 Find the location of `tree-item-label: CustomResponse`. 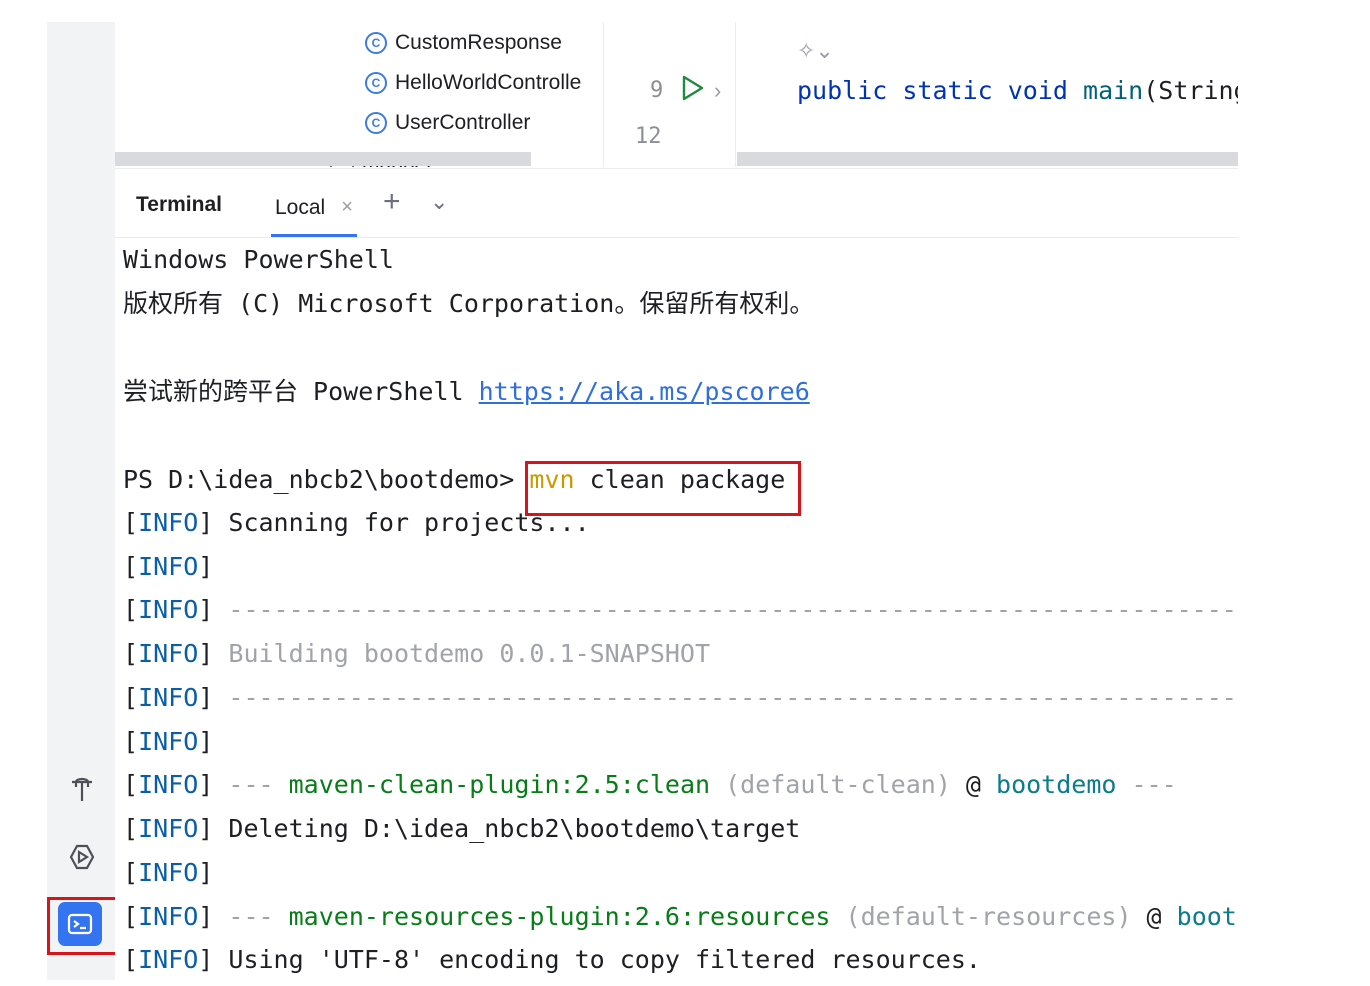

tree-item-label: CustomResponse is located at coordinates (478, 42).